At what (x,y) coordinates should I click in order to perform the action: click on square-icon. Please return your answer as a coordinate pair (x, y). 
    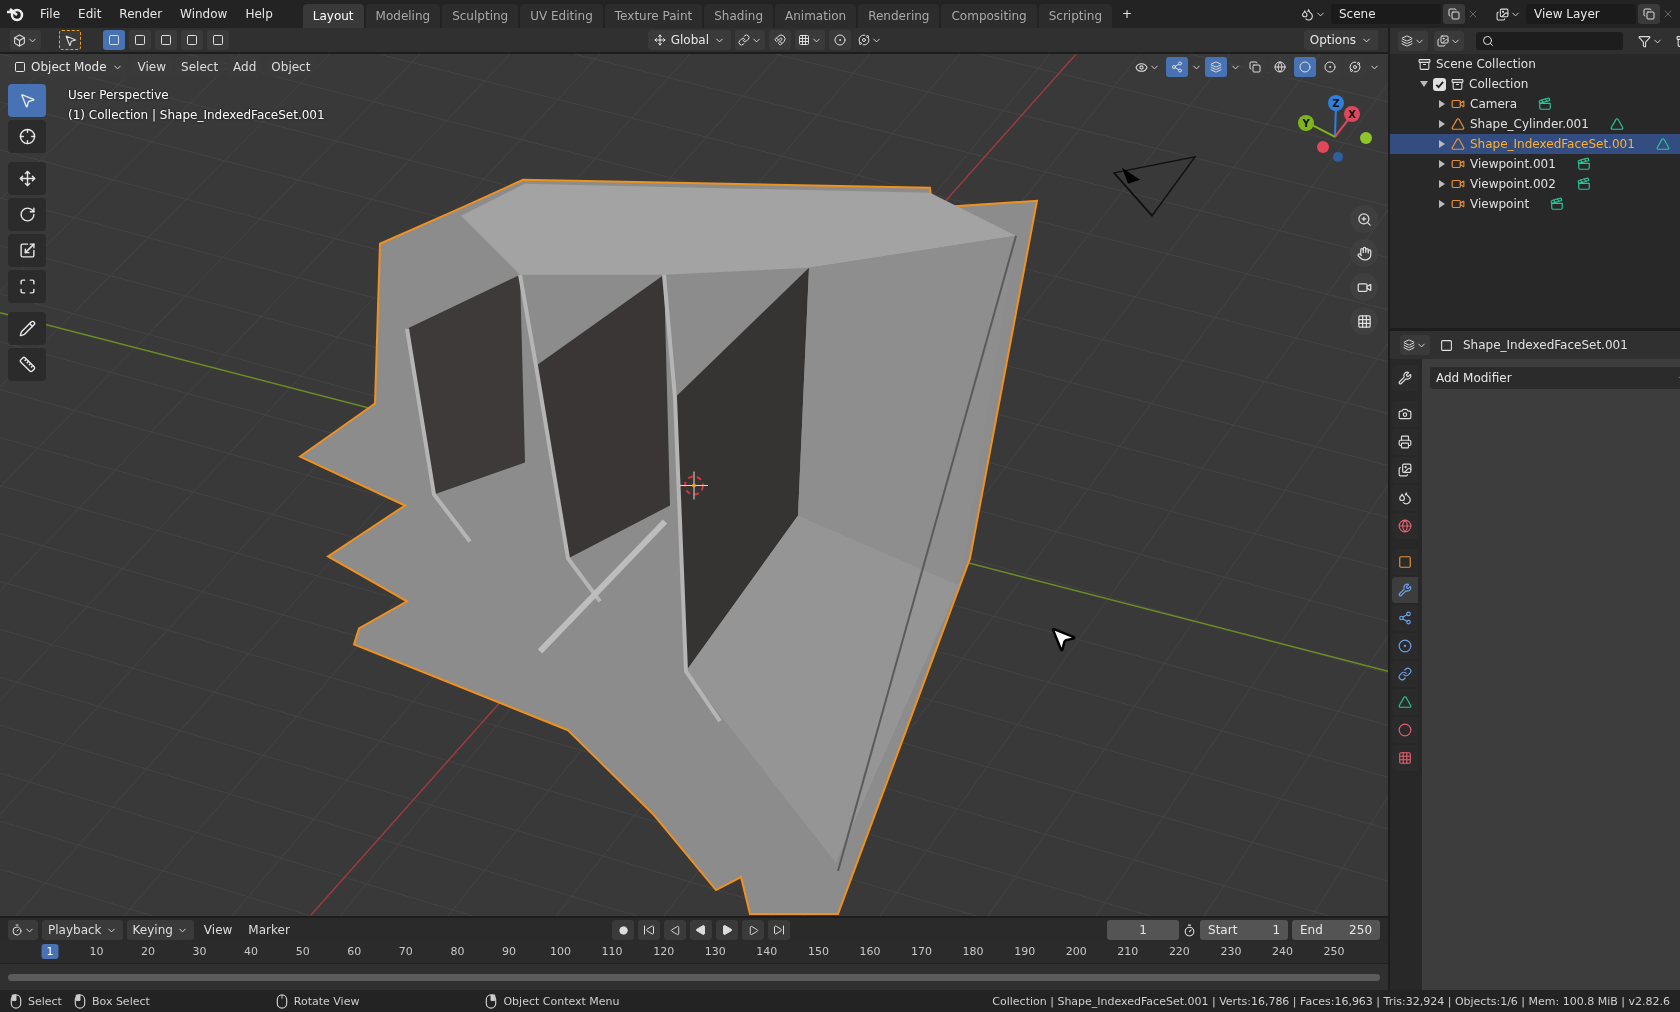
    Looking at the image, I should click on (140, 40).